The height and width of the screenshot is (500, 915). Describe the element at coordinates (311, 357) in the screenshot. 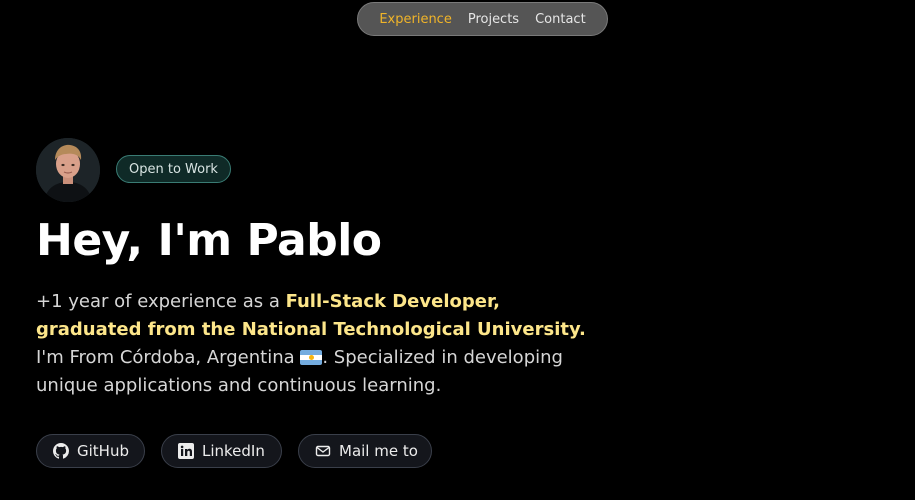

I see `argentina-flag-icon` at that location.